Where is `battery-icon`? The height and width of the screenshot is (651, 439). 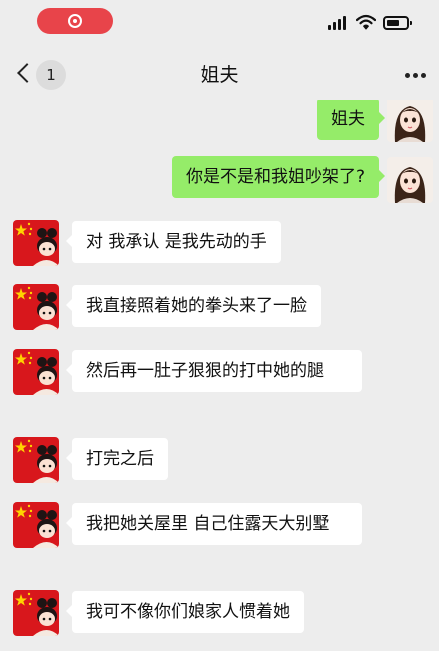 battery-icon is located at coordinates (397, 23).